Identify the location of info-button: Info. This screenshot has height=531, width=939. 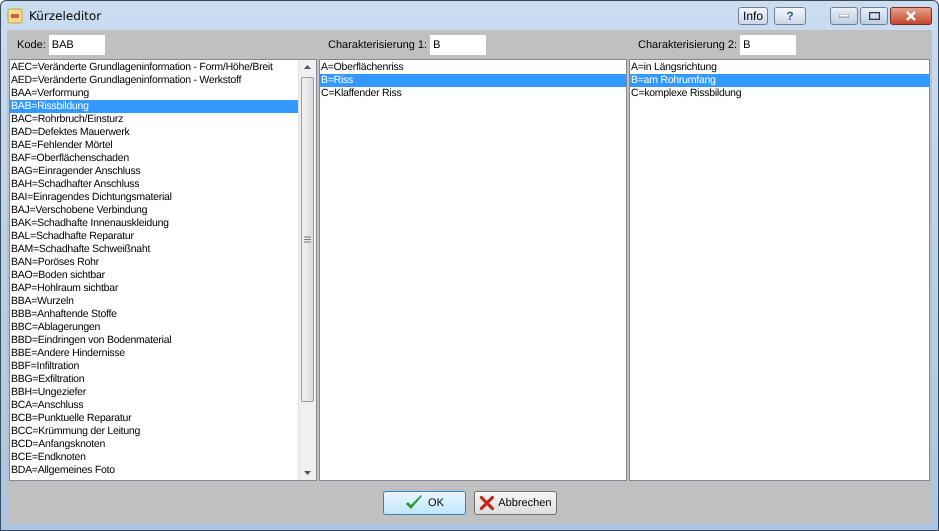
(753, 15).